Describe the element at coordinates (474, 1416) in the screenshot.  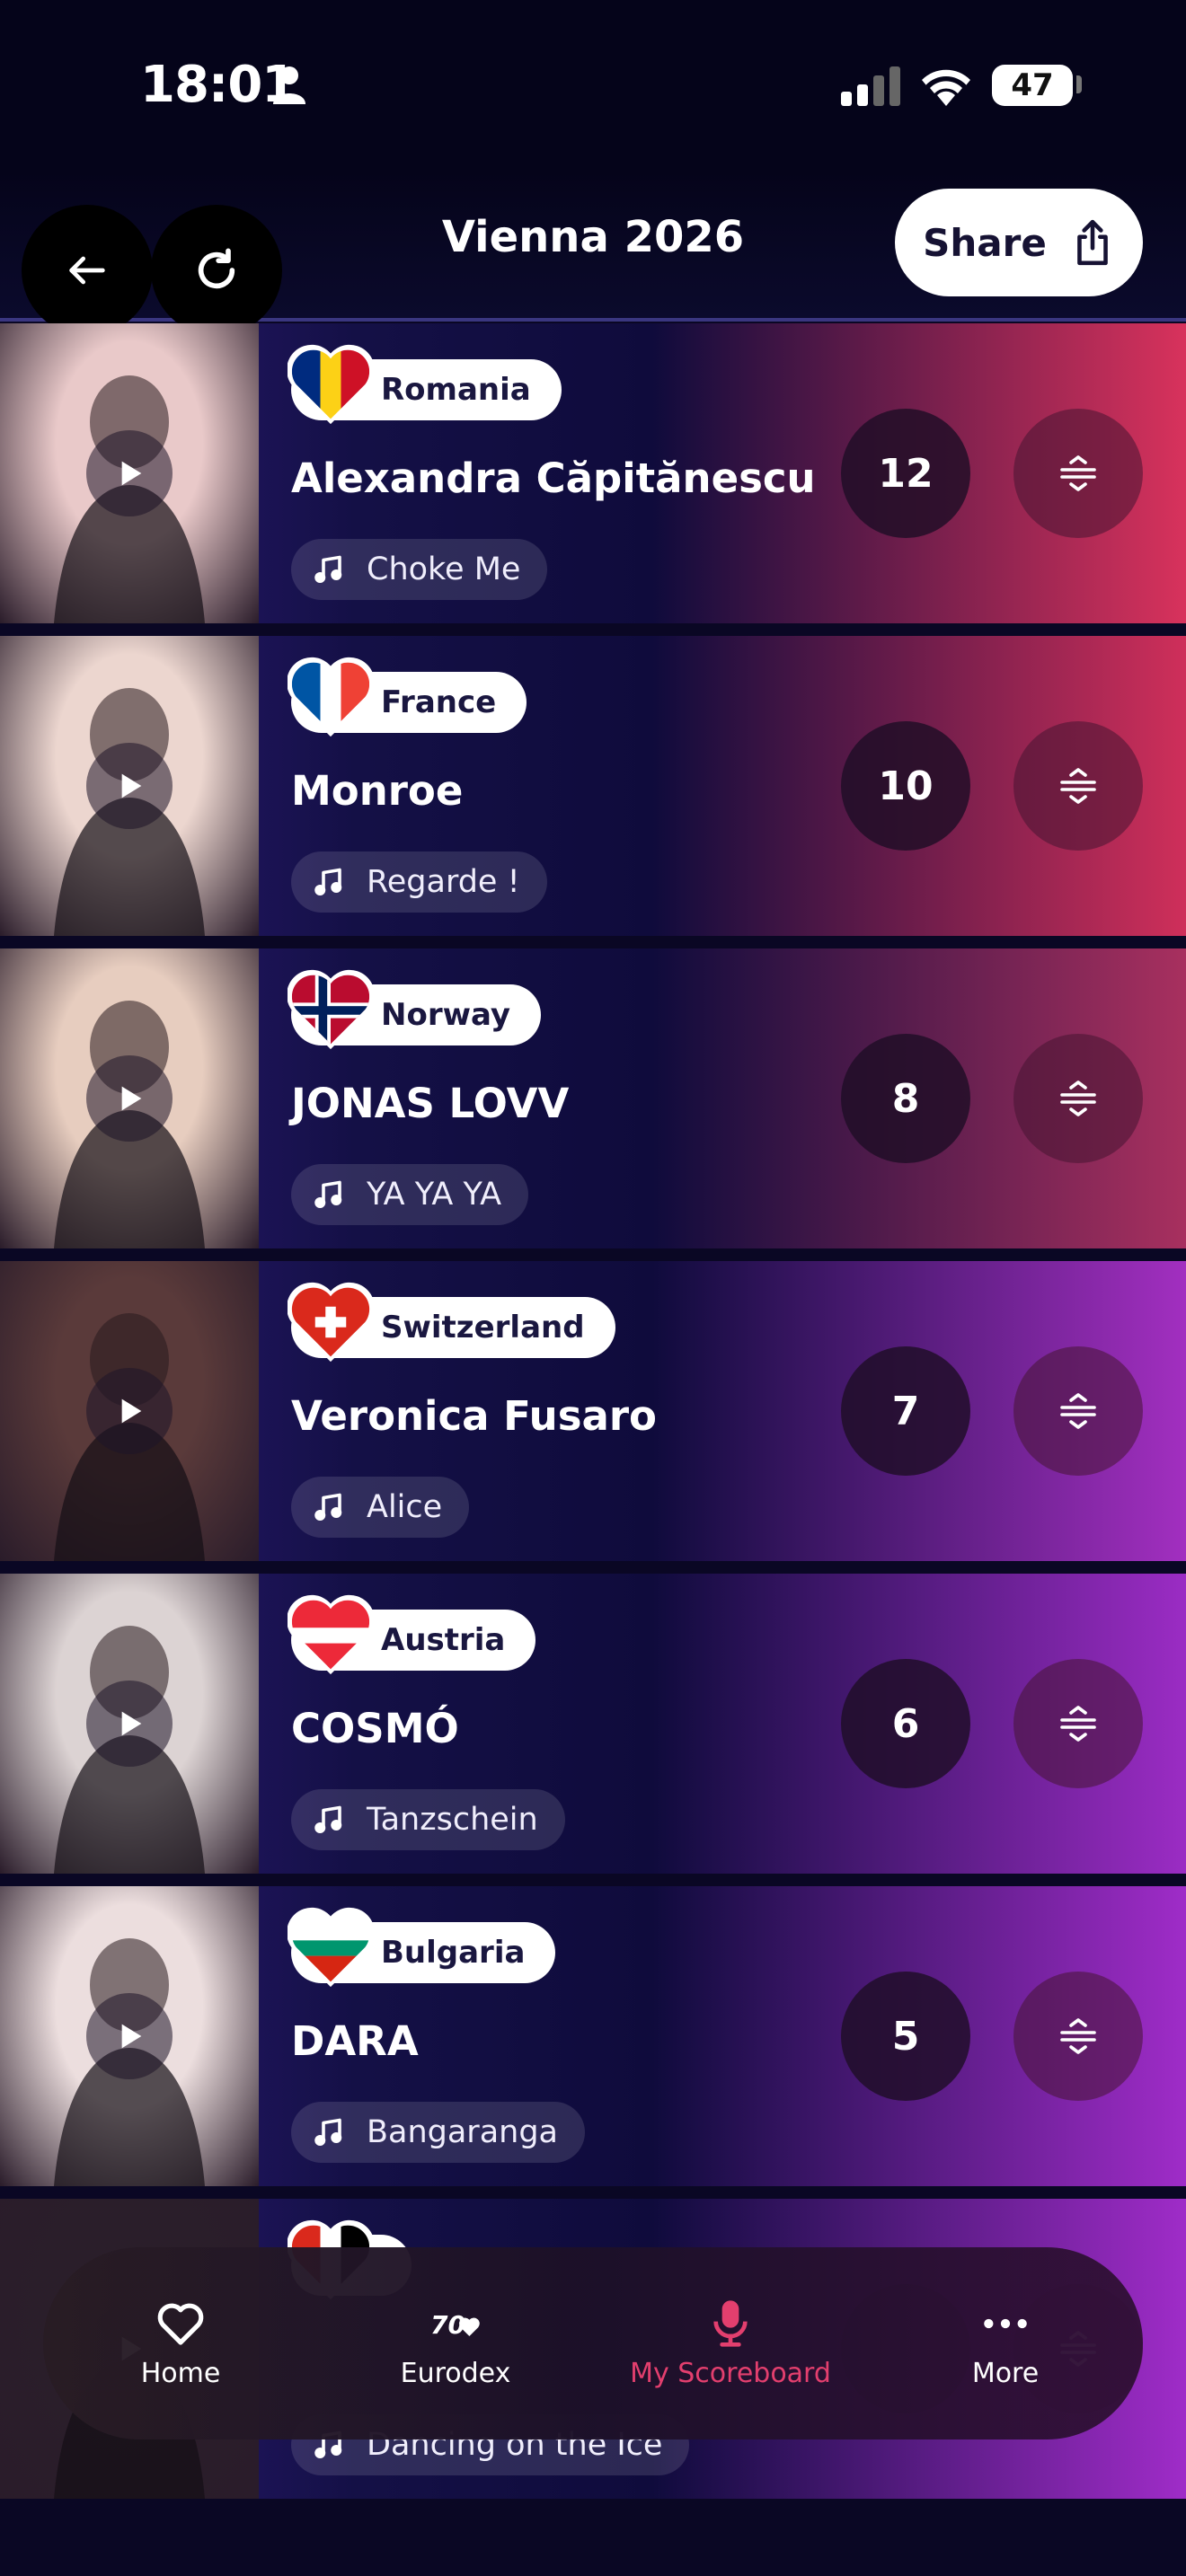
I see `artist-name: Veronica Fusaro` at that location.